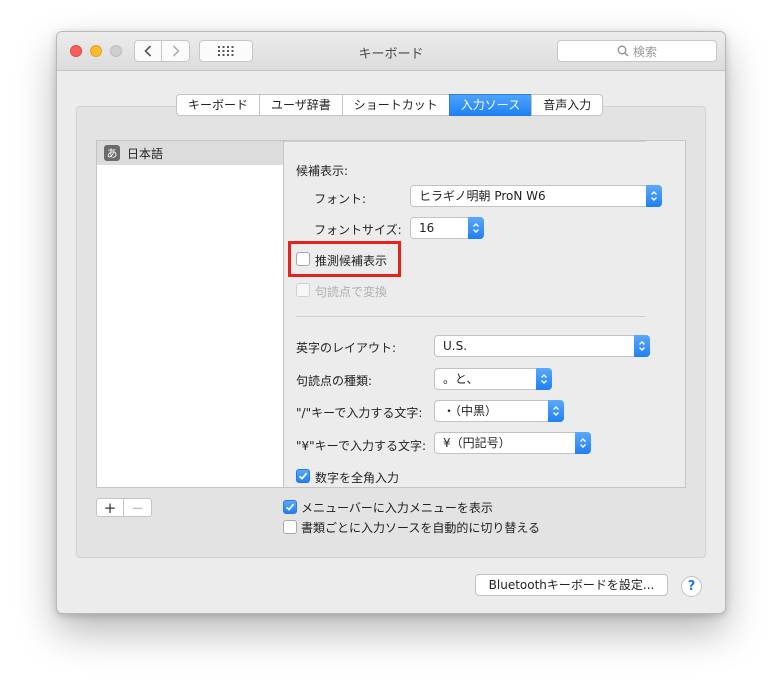  What do you see at coordinates (447, 228) in the screenshot?
I see `font-size-popup: 16` at bounding box center [447, 228].